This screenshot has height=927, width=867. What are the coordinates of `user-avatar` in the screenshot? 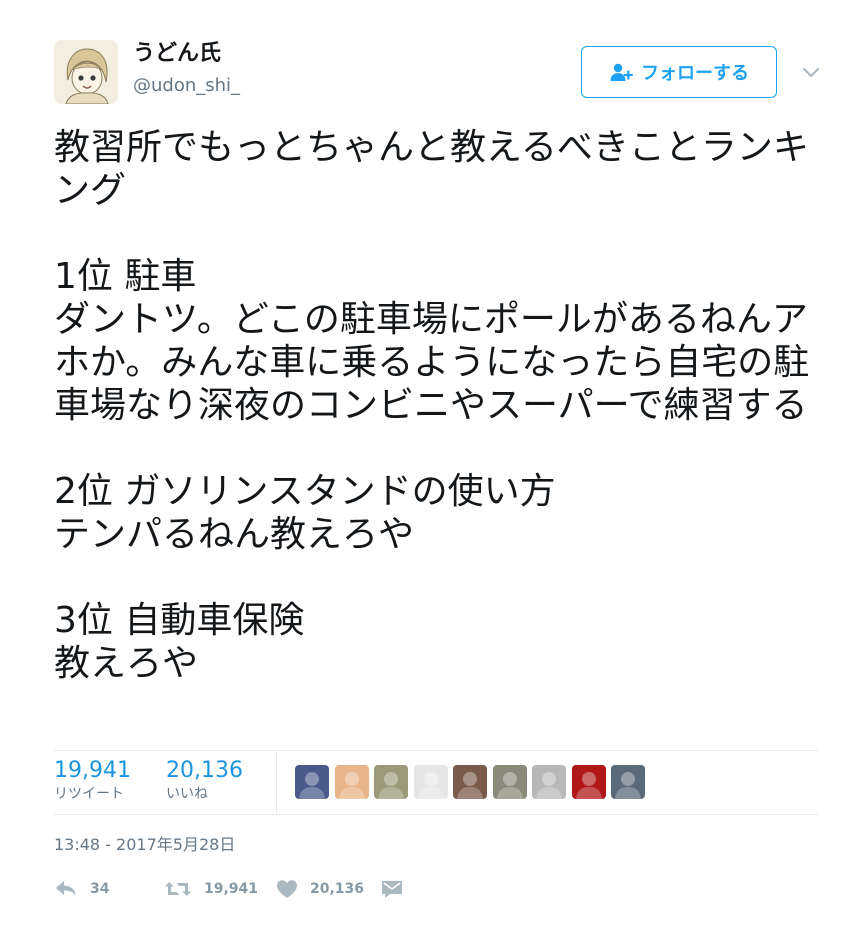 It's located at (86, 72).